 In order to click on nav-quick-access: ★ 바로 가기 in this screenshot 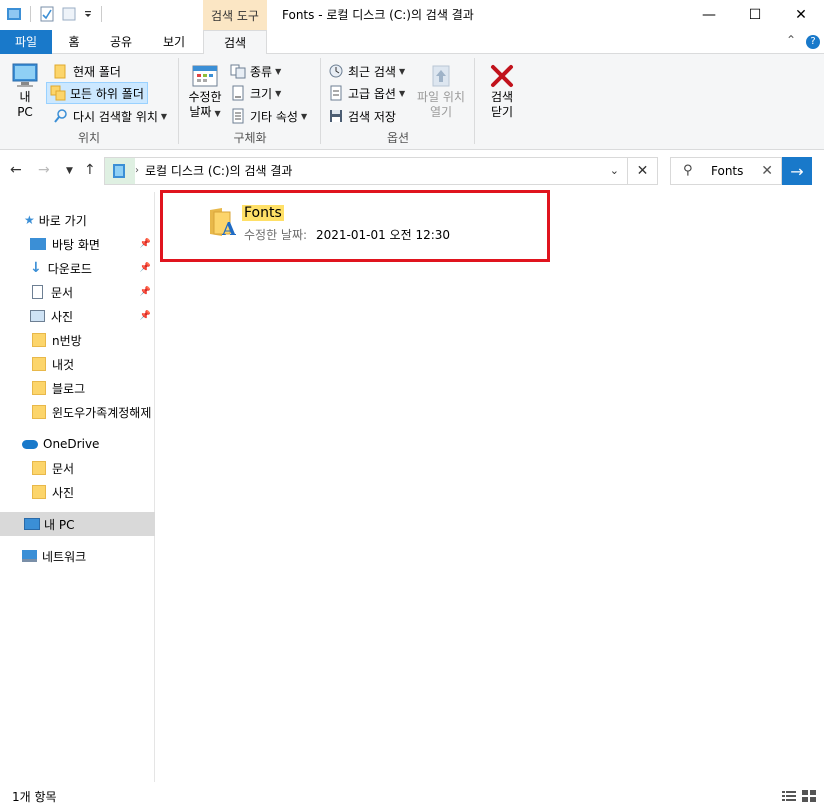, I will do `click(77, 220)`.